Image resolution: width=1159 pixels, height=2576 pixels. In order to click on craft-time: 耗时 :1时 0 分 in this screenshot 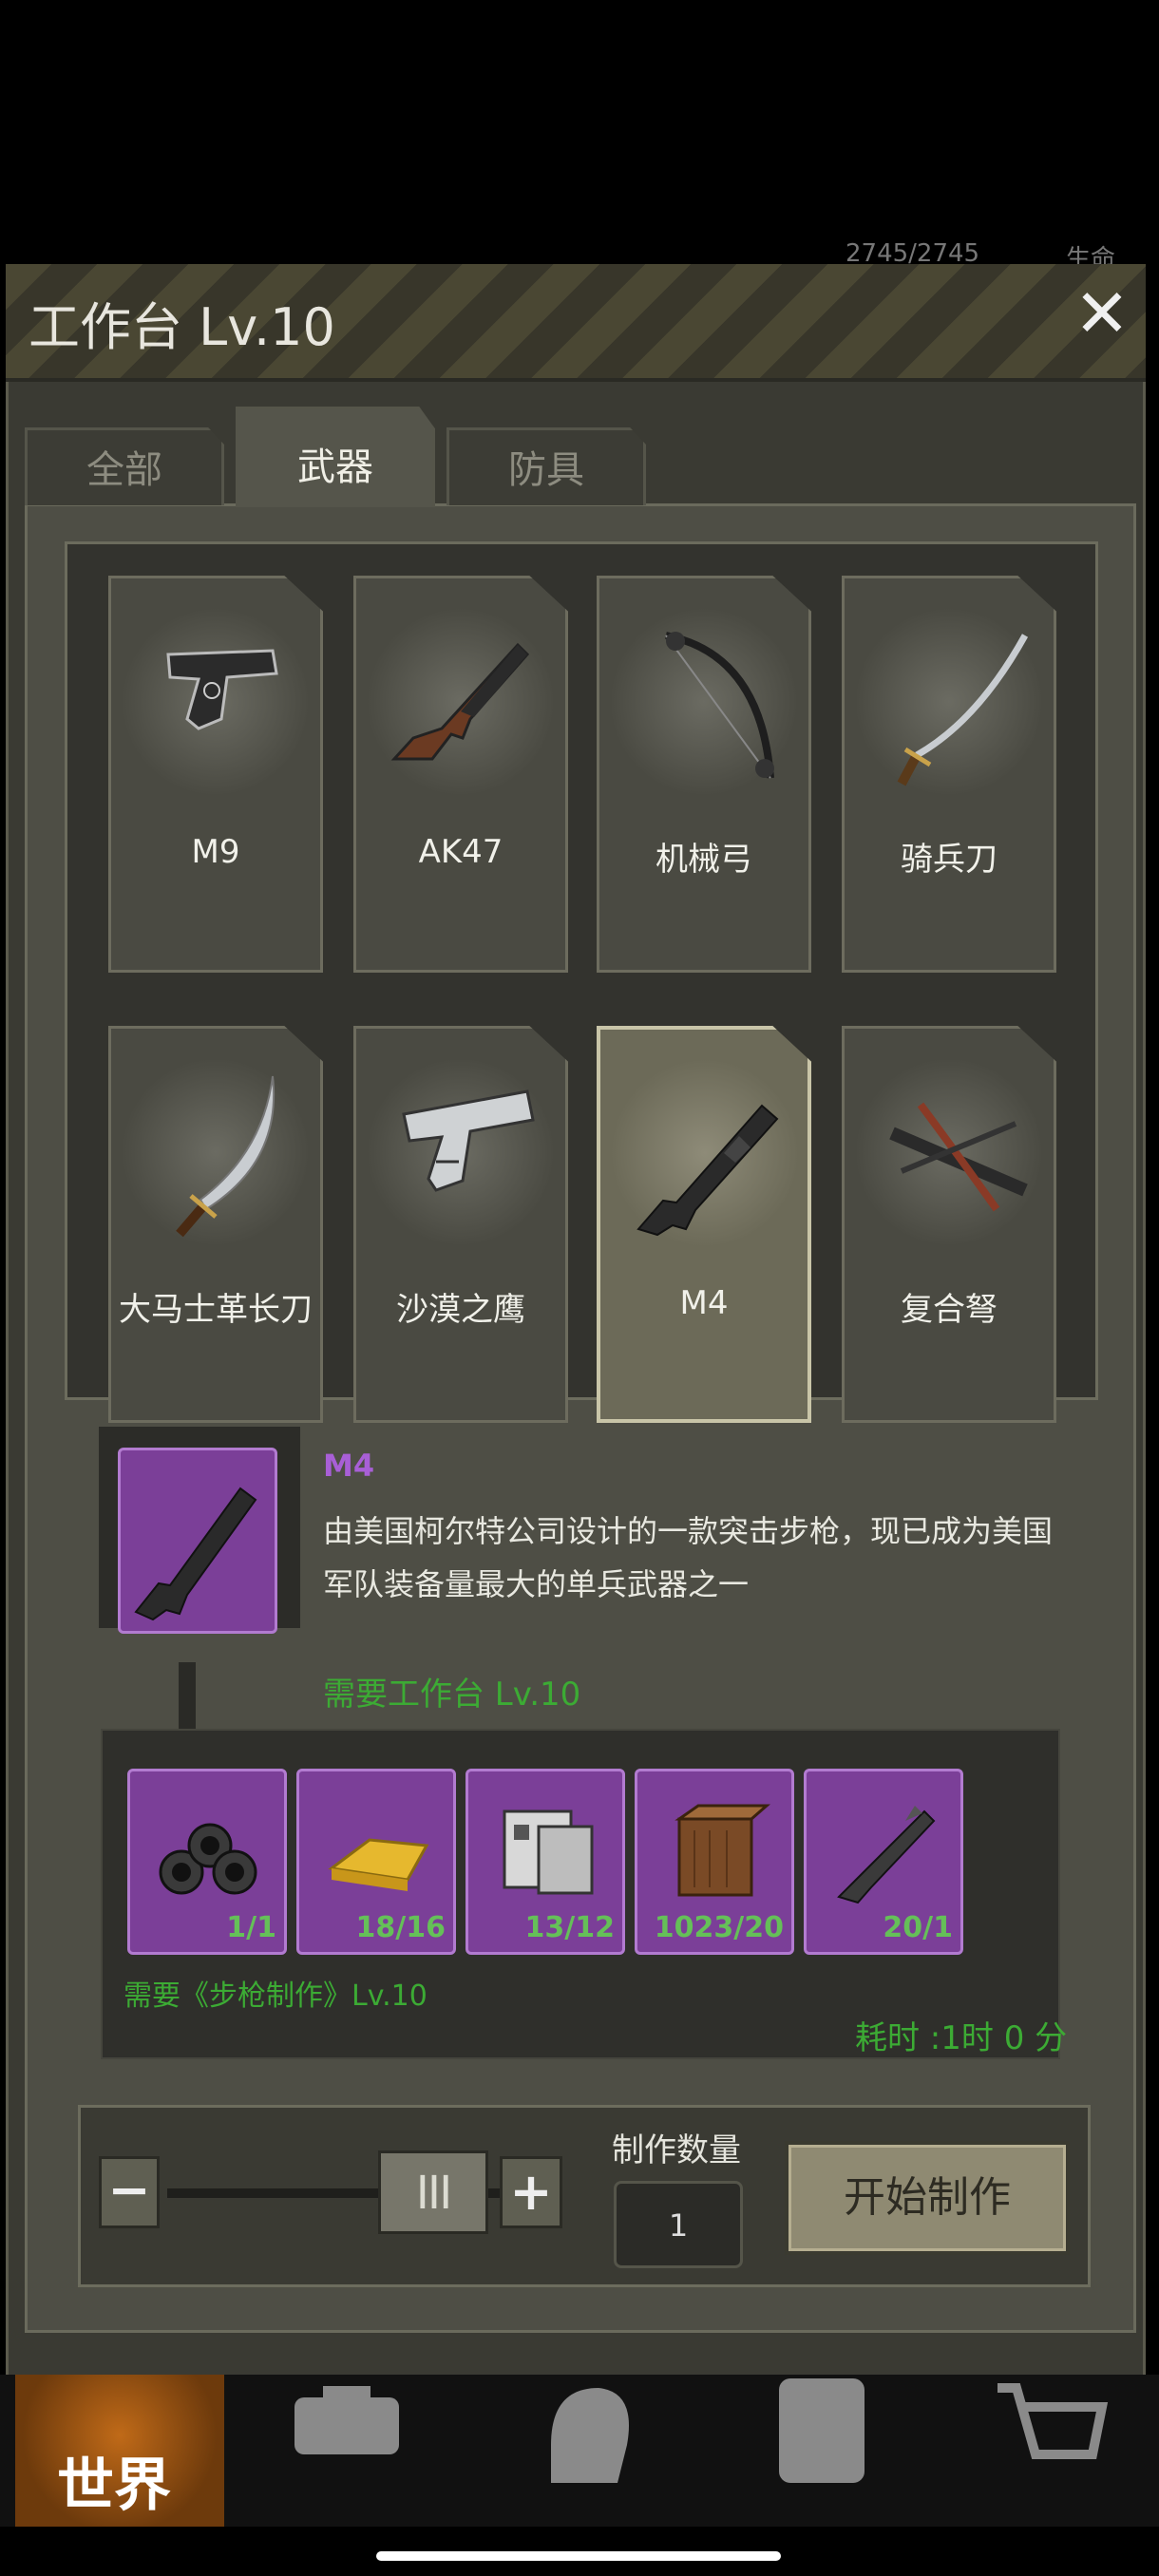, I will do `click(961, 2038)`.